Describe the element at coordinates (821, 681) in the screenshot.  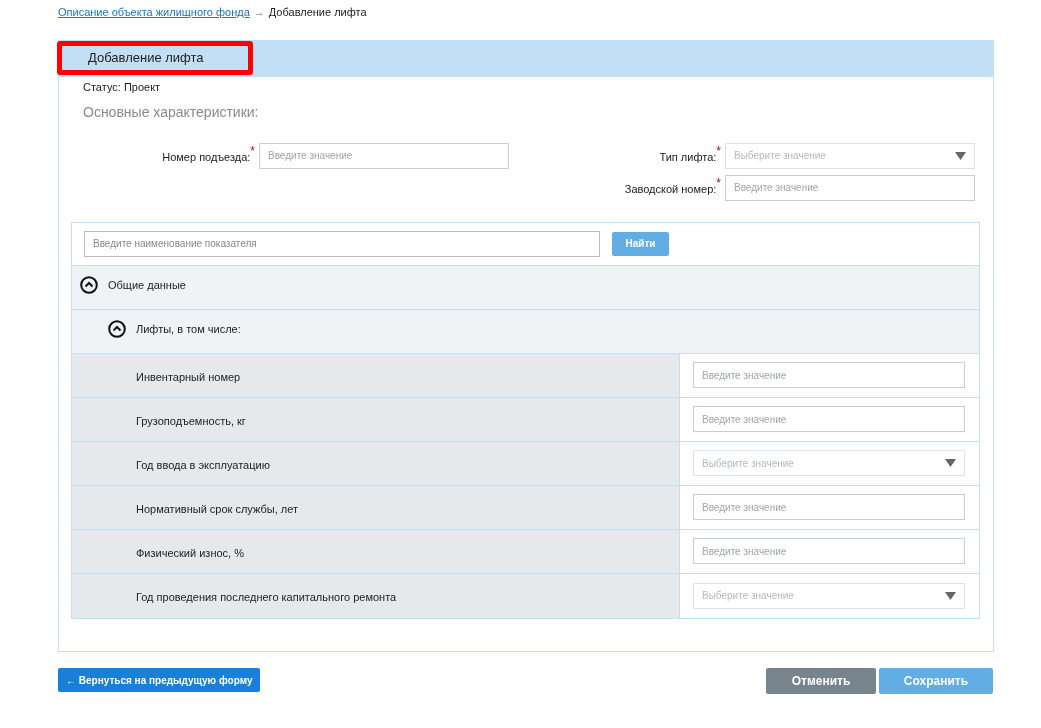
I see `cancel-button: Отменить` at that location.